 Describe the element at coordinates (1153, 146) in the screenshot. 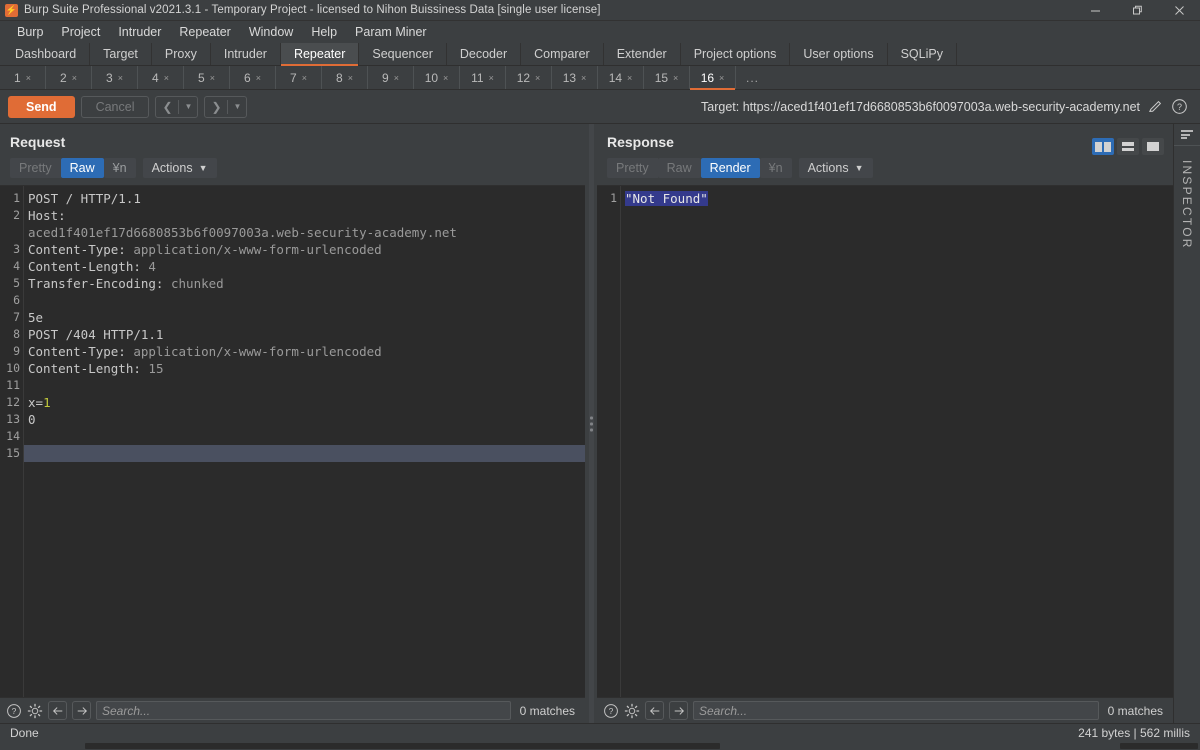

I see `layout-single-icon` at that location.